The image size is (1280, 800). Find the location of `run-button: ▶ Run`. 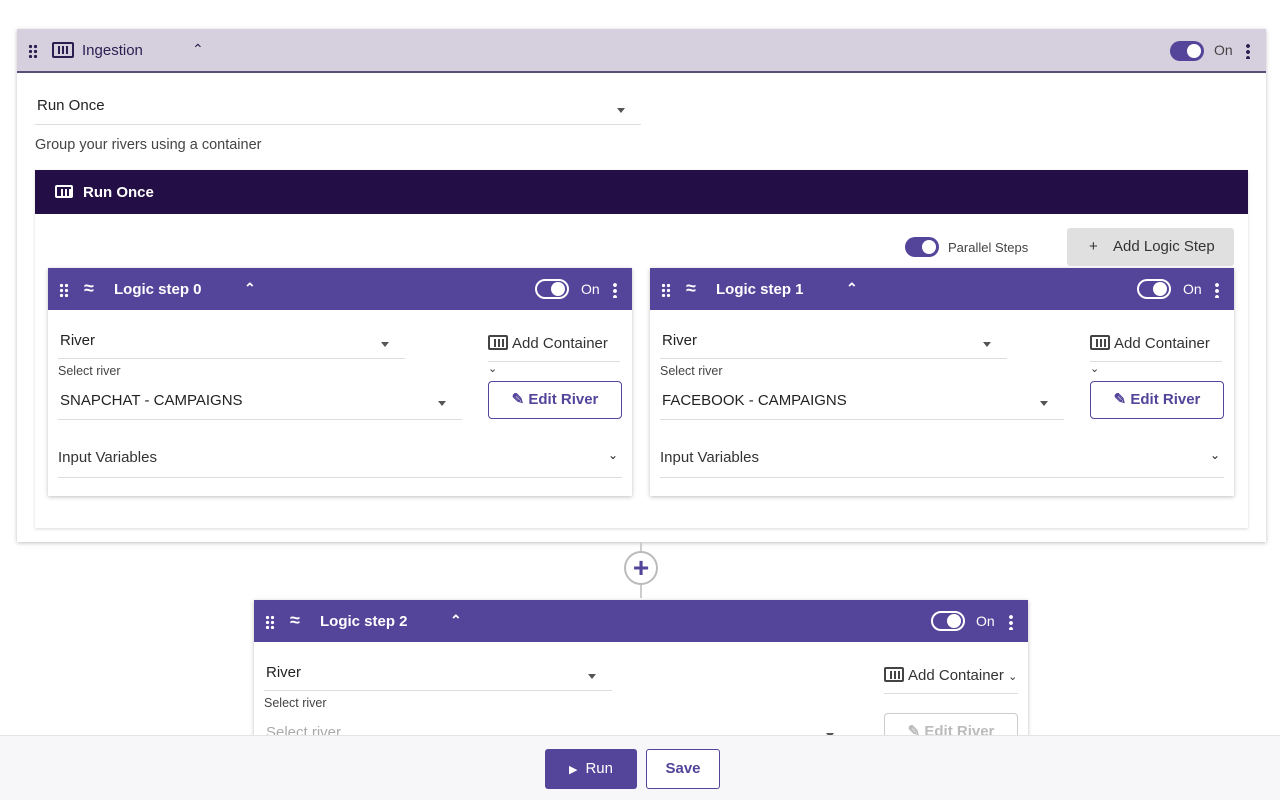

run-button: ▶ Run is located at coordinates (591, 769).